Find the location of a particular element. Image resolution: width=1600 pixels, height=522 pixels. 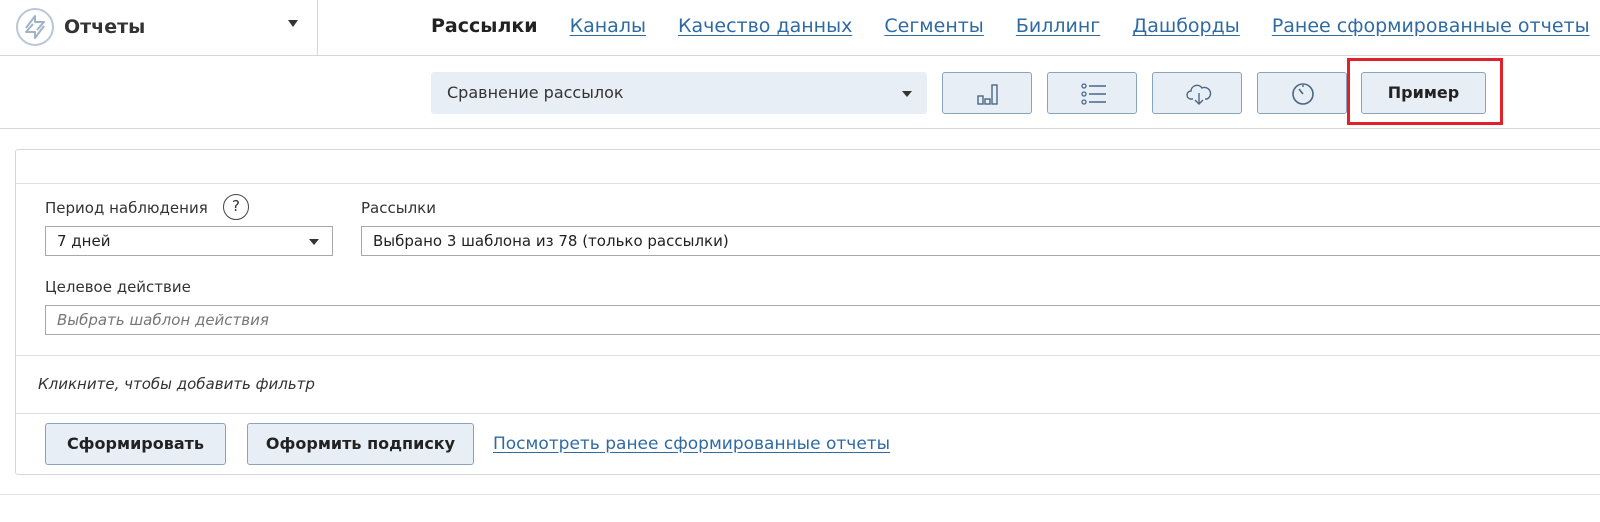

help-icon: ? is located at coordinates (236, 207).